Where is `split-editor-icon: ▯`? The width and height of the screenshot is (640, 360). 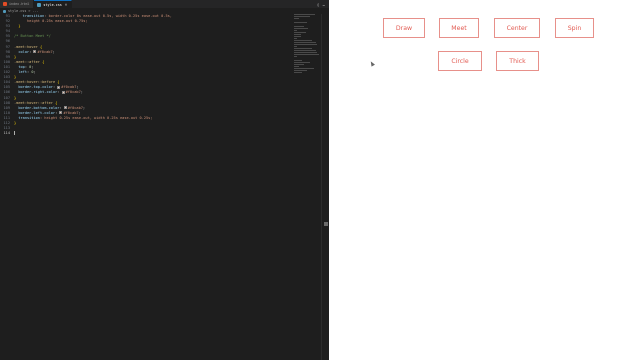 split-editor-icon: ▯ is located at coordinates (318, 4).